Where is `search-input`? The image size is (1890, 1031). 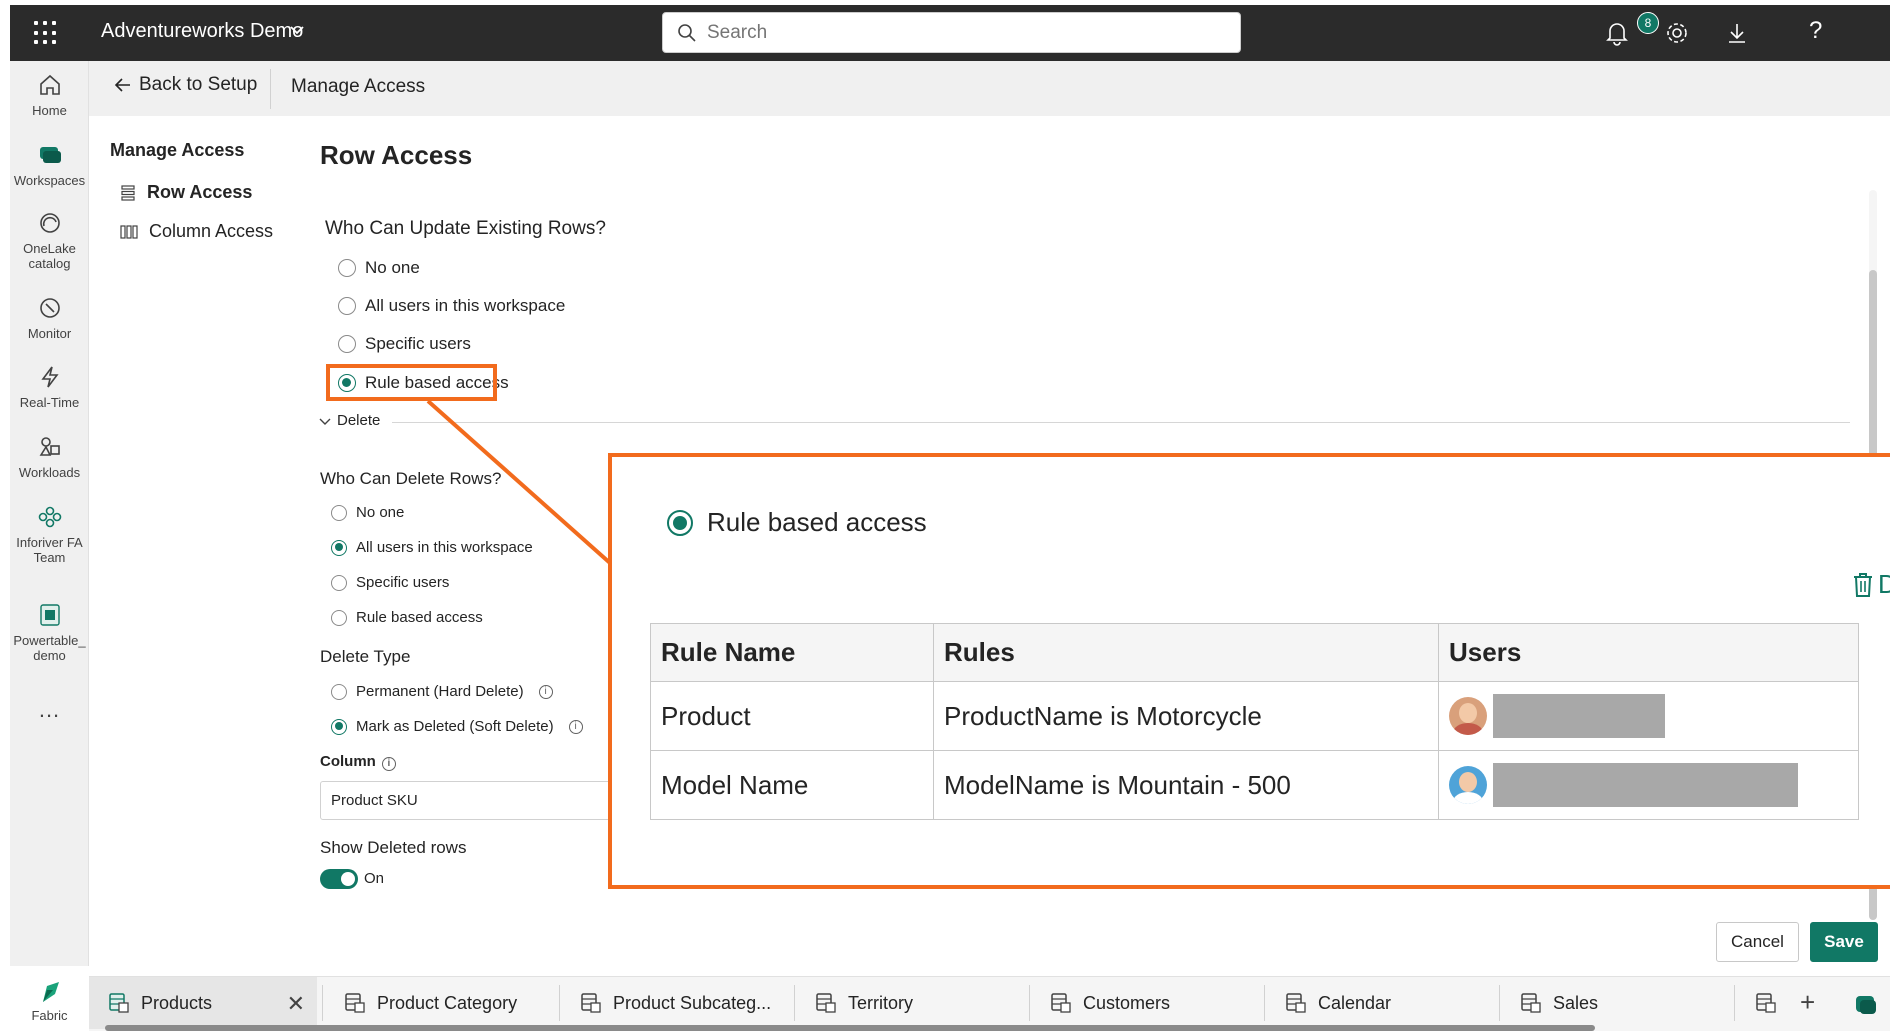 search-input is located at coordinates (962, 33).